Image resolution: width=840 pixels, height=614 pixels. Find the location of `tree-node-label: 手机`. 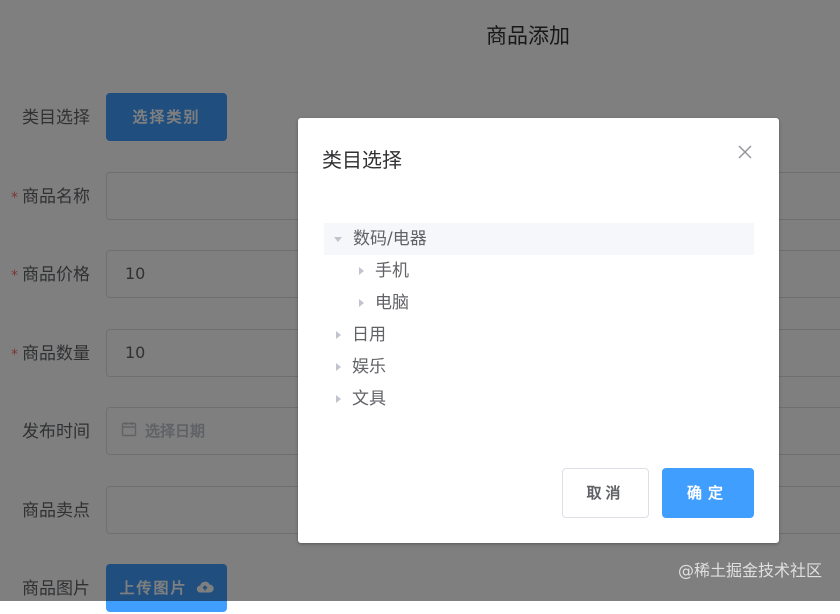

tree-node-label: 手机 is located at coordinates (392, 271).